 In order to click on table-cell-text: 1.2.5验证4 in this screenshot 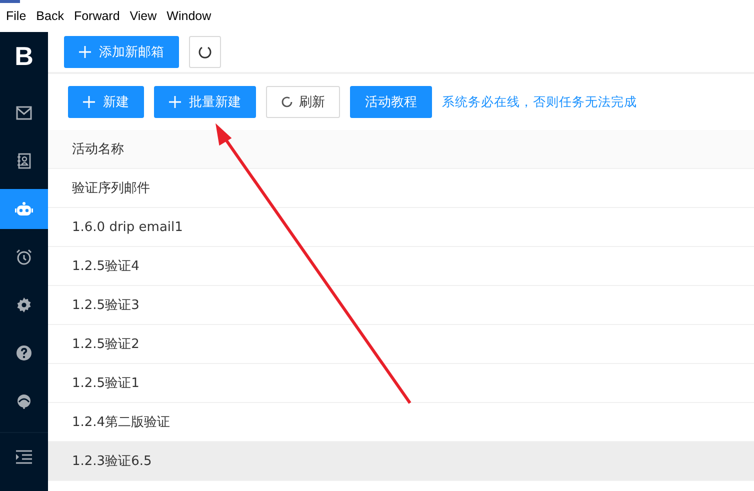, I will do `click(106, 266)`.